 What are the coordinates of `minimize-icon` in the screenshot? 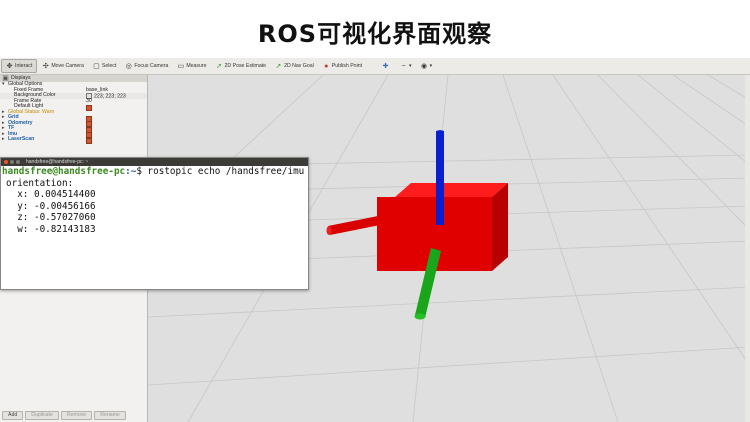 It's located at (12, 162).